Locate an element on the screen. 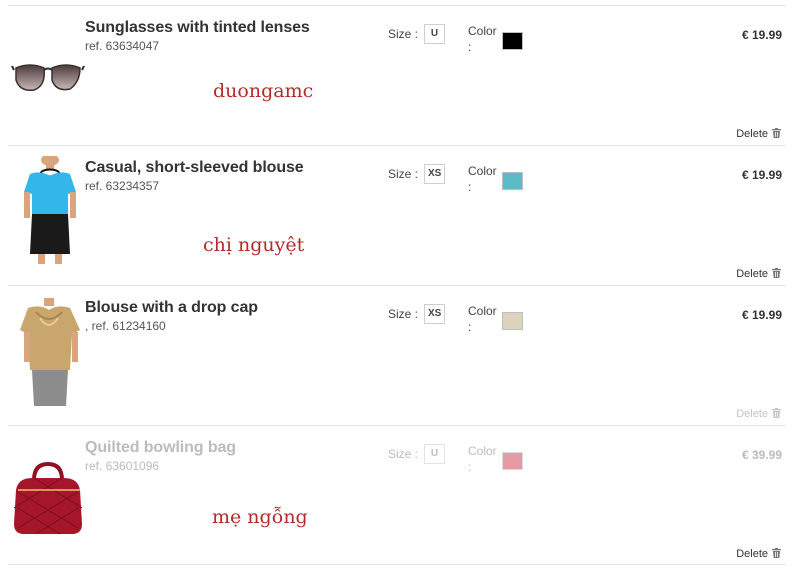 The height and width of the screenshot is (574, 797). item-reference: ref. 63234357 is located at coordinates (122, 186).